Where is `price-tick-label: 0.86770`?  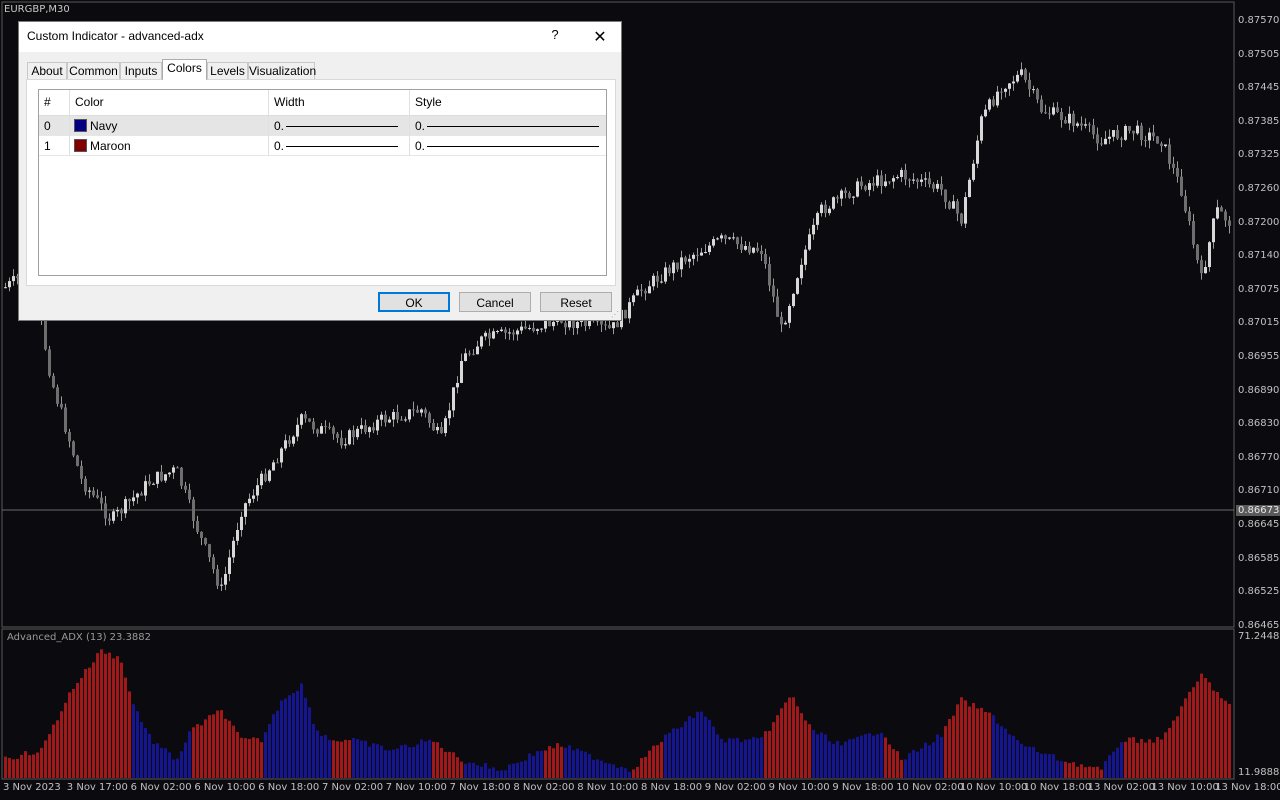
price-tick-label: 0.86770 is located at coordinates (1259, 457).